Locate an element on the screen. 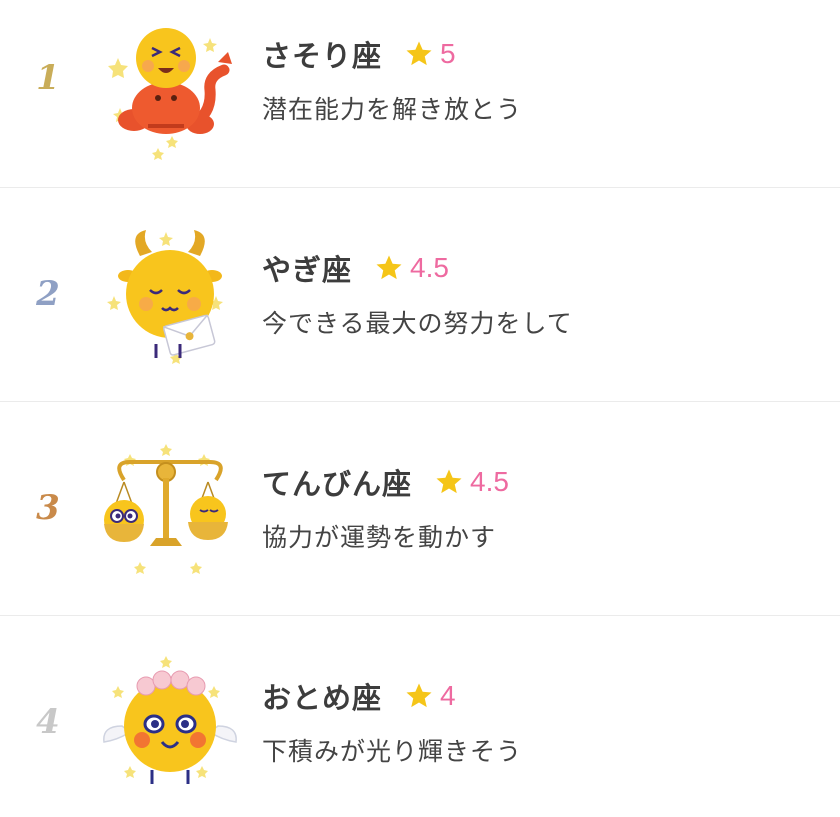 This screenshot has height=817, width=840. score-value: 5 is located at coordinates (448, 53).